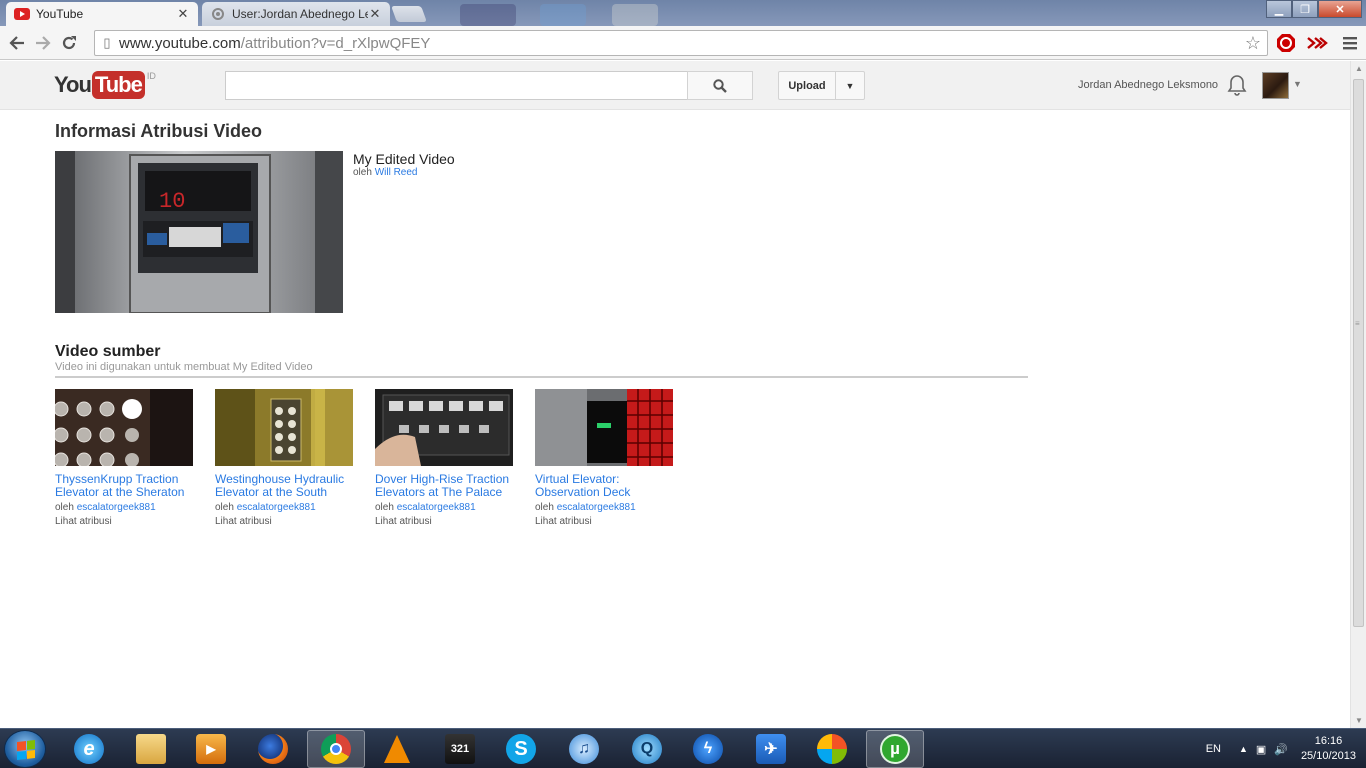 This screenshot has height=768, width=1366. I want to click on taskbar-file-explorer, so click(151, 749).